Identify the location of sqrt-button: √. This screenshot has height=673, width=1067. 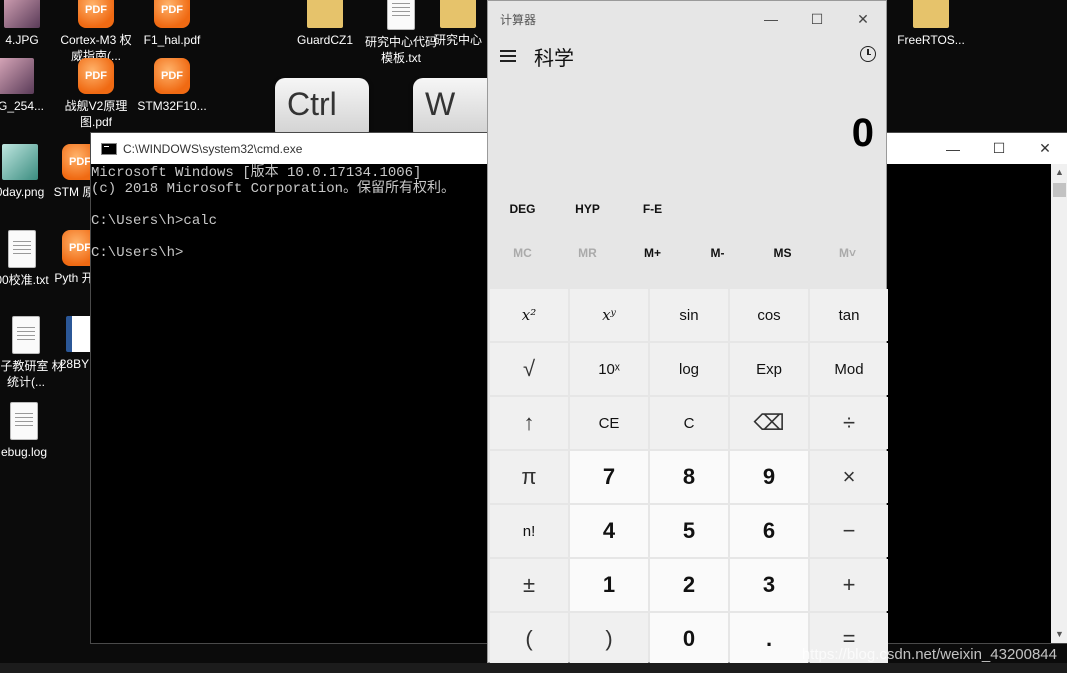
(529, 369).